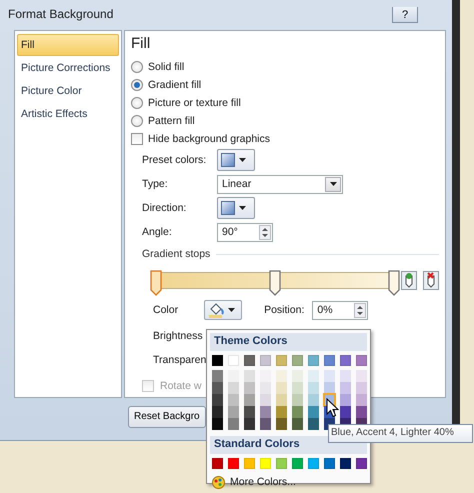  I want to click on radio-label: Pattern fill, so click(171, 121).